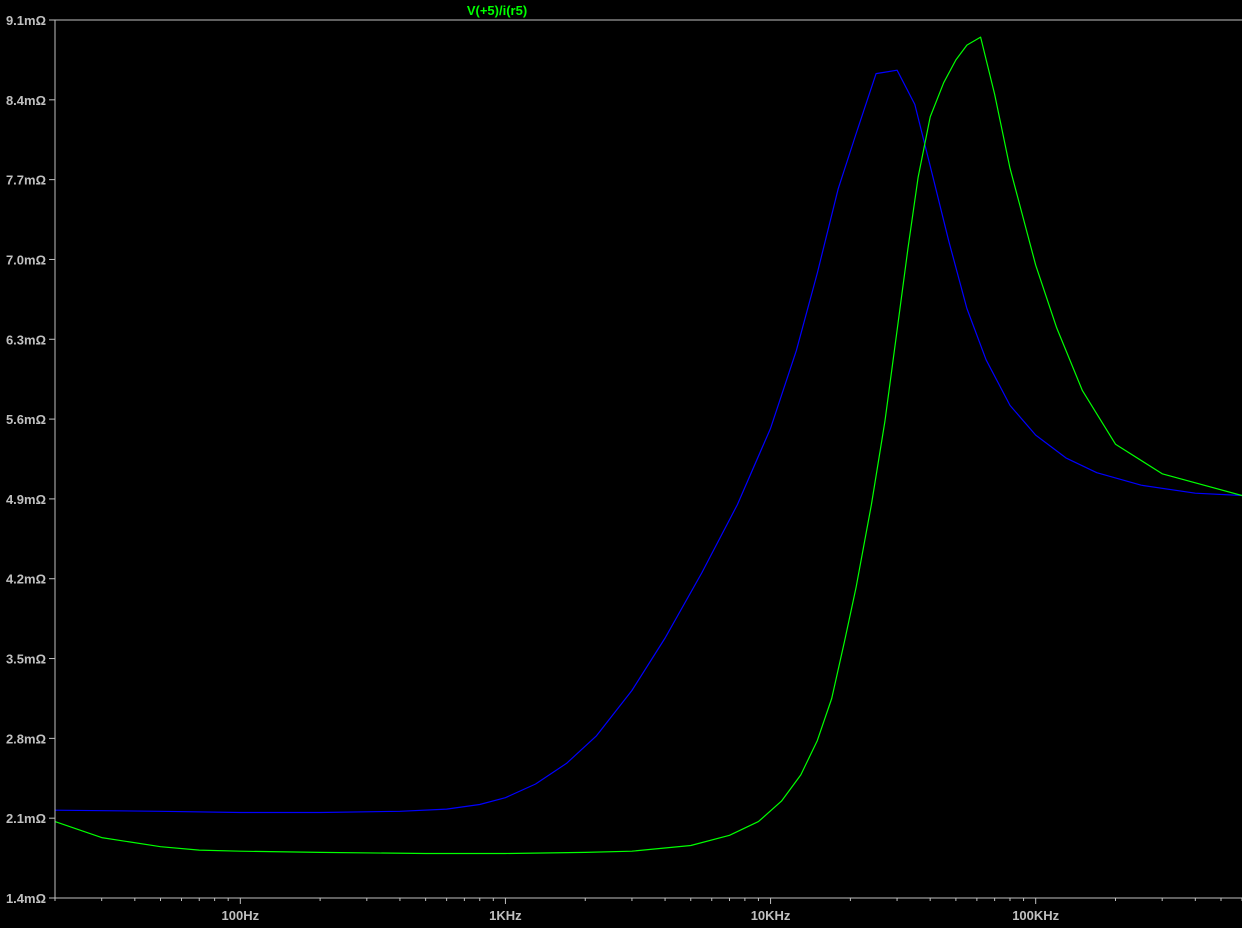 The image size is (1242, 928). Describe the element at coordinates (26, 499) in the screenshot. I see `y-tick-label: 4.9mΩ` at that location.